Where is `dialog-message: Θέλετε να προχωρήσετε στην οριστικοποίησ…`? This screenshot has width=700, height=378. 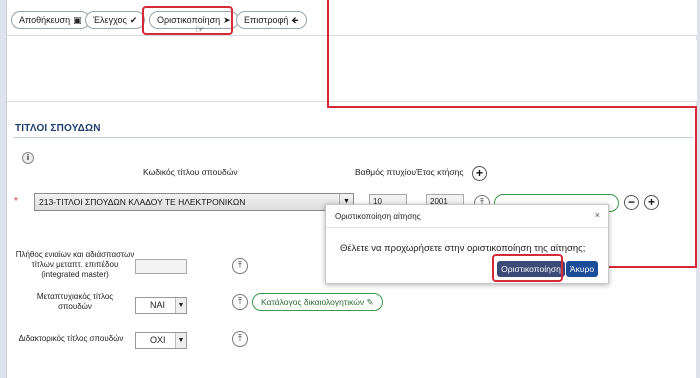 dialog-message: Θέλετε να προχωρήσετε στην οριστικοποίησ… is located at coordinates (463, 248).